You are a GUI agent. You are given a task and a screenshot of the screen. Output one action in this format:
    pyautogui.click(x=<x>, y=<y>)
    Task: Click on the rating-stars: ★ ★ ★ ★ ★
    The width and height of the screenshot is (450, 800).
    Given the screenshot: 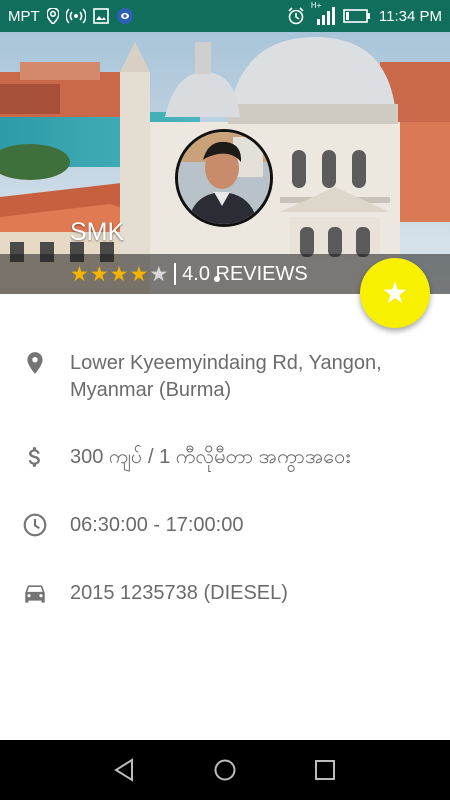 What is the action you would take?
    pyautogui.click(x=119, y=274)
    